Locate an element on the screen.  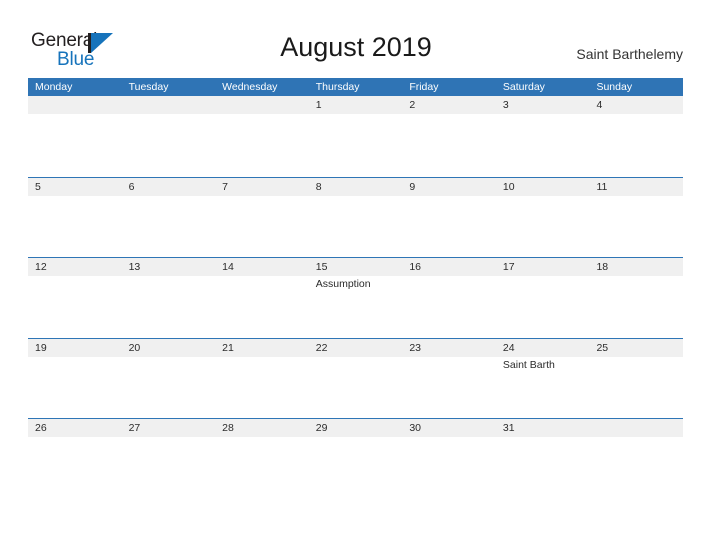
day-number: 6 is located at coordinates (169, 187).